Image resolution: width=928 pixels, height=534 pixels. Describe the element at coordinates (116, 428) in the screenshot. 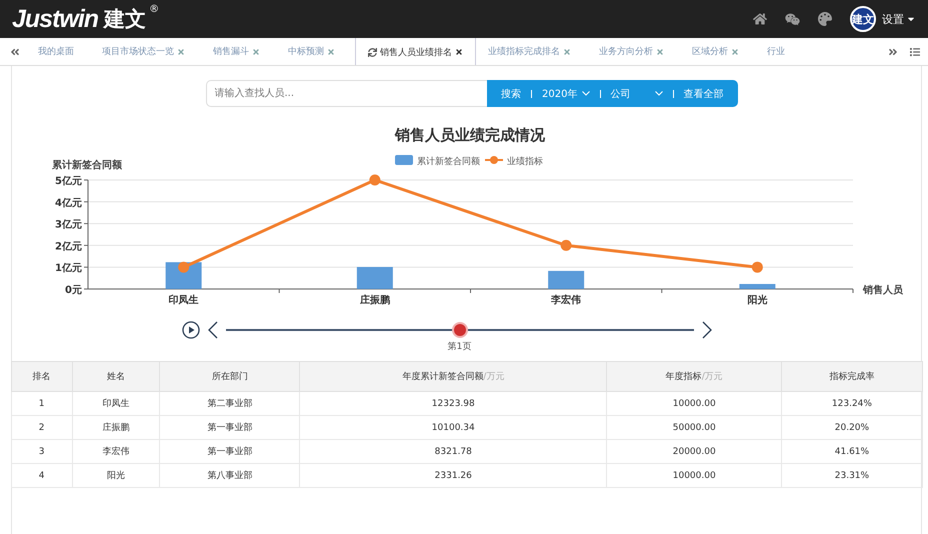

I see `table-cell: 庄振鹏` at that location.